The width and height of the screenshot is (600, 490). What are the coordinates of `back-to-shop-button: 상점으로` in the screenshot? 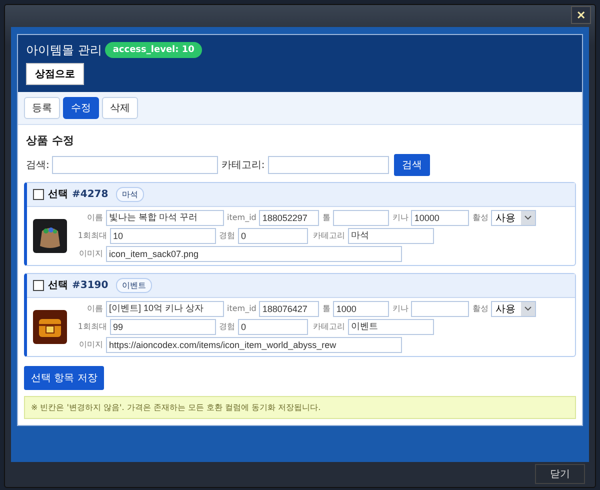 It's located at (55, 73).